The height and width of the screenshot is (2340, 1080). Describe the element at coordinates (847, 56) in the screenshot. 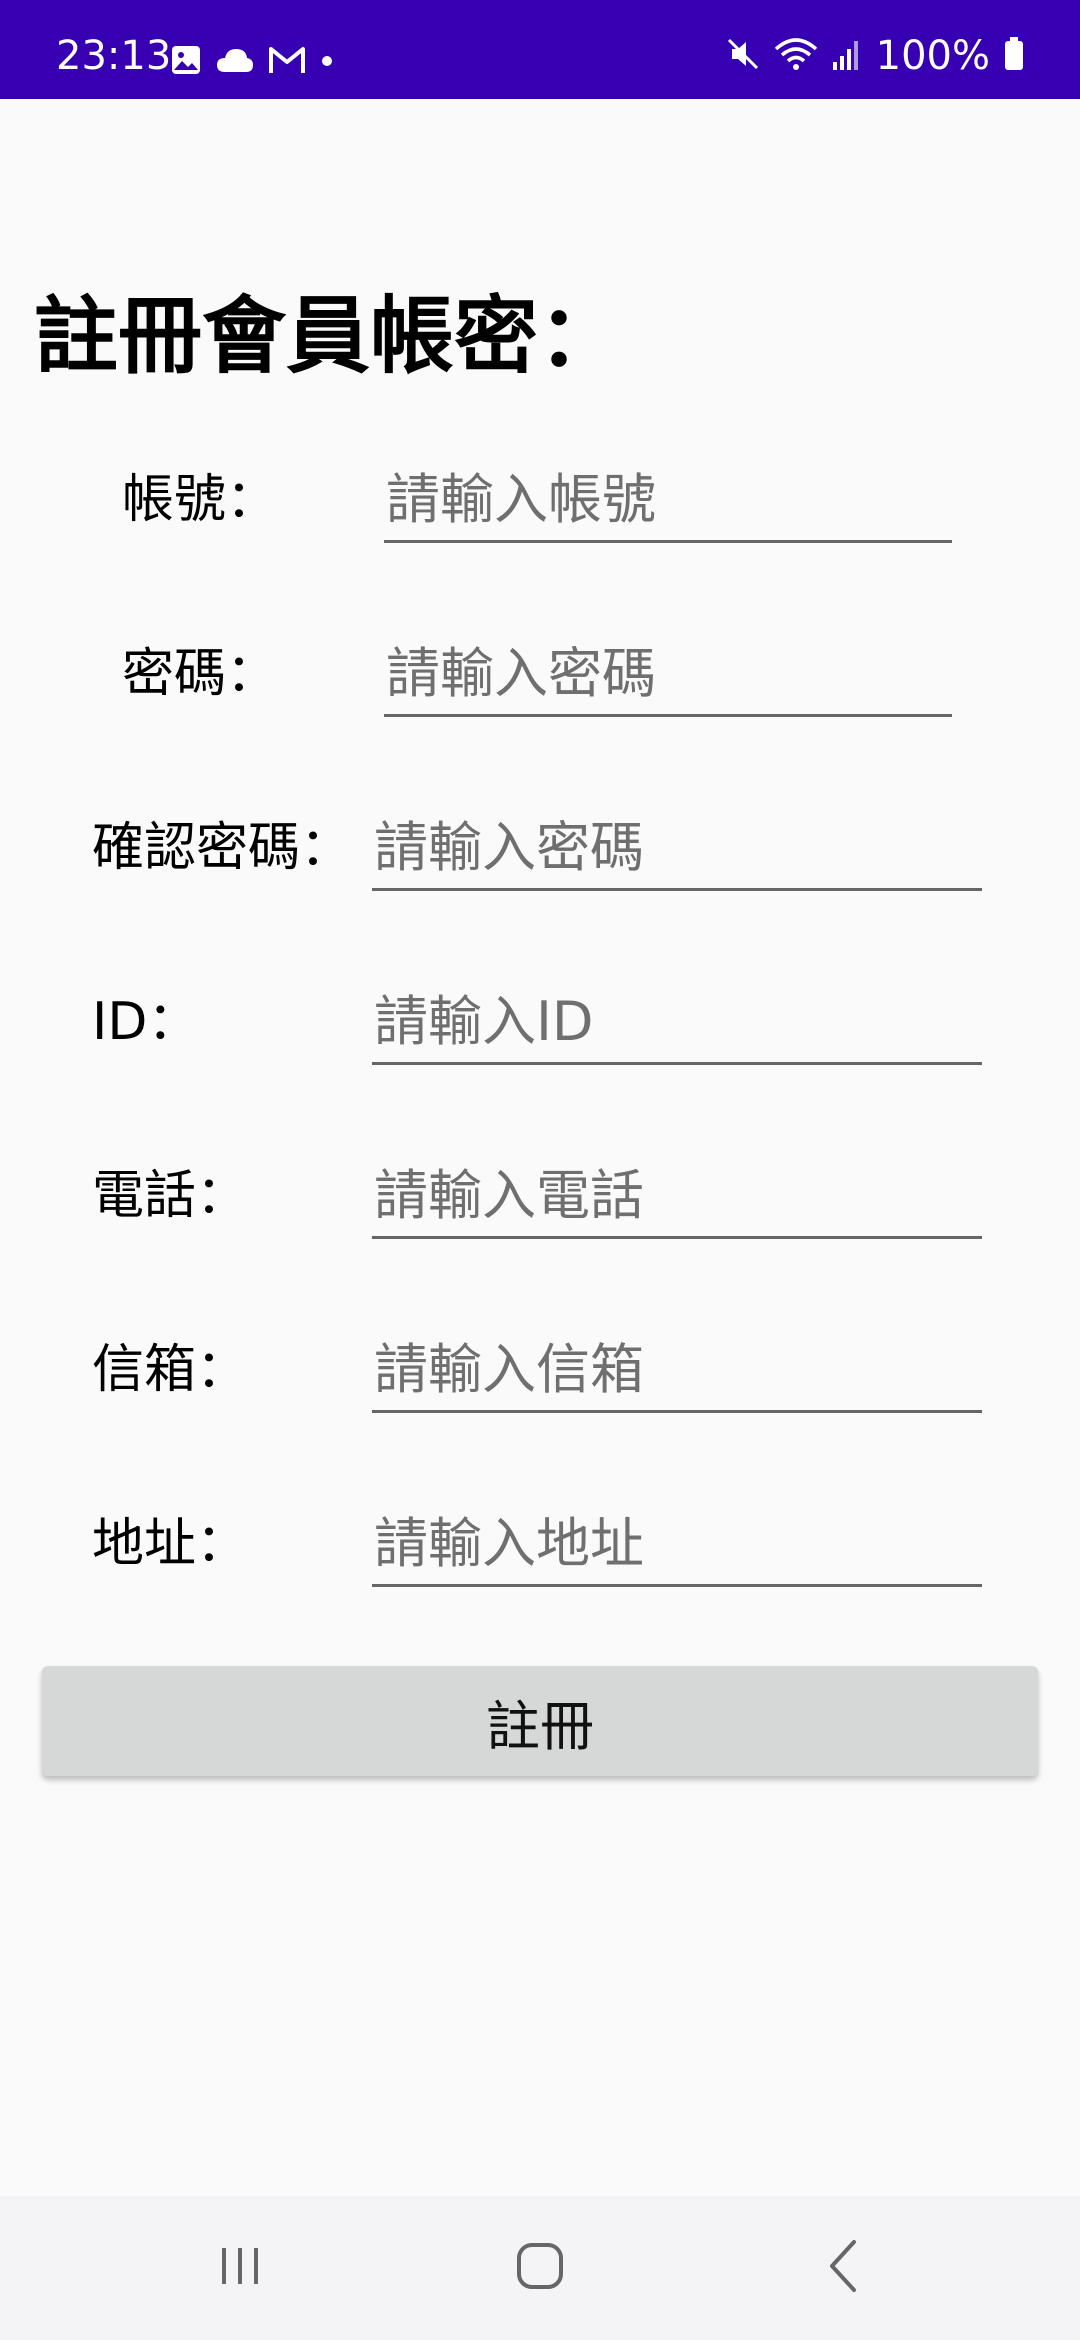

I see `signal-icon` at that location.